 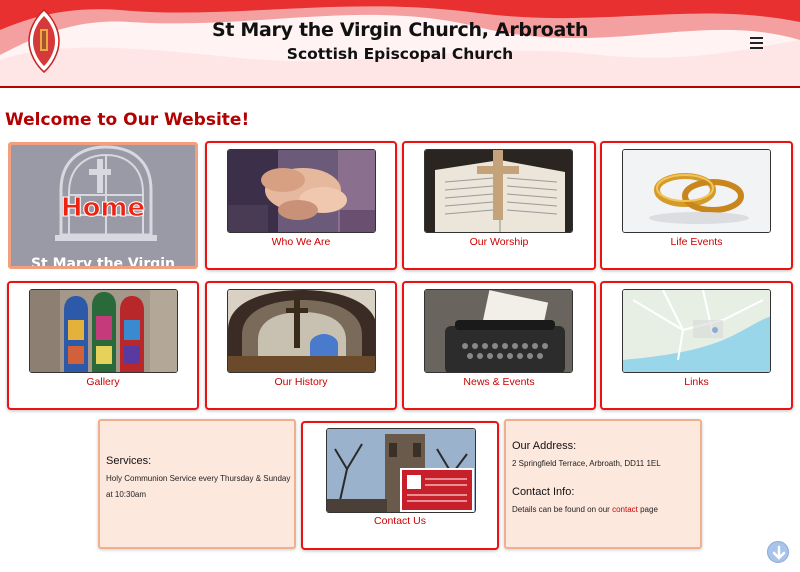 I want to click on tile-news-events: News & Events, so click(x=499, y=345).